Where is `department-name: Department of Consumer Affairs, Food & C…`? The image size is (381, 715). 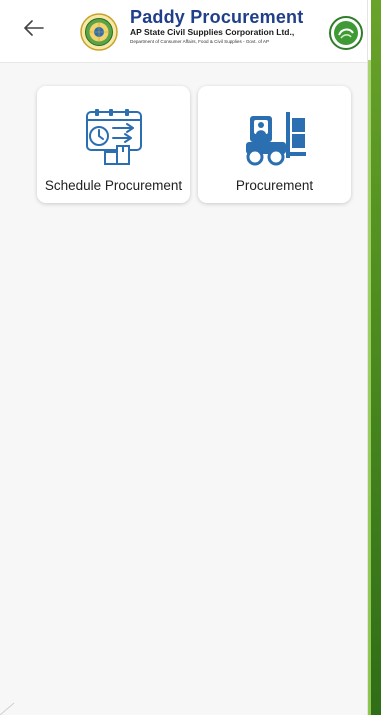
department-name: Department of Consumer Affairs, Food & C… is located at coordinates (200, 41).